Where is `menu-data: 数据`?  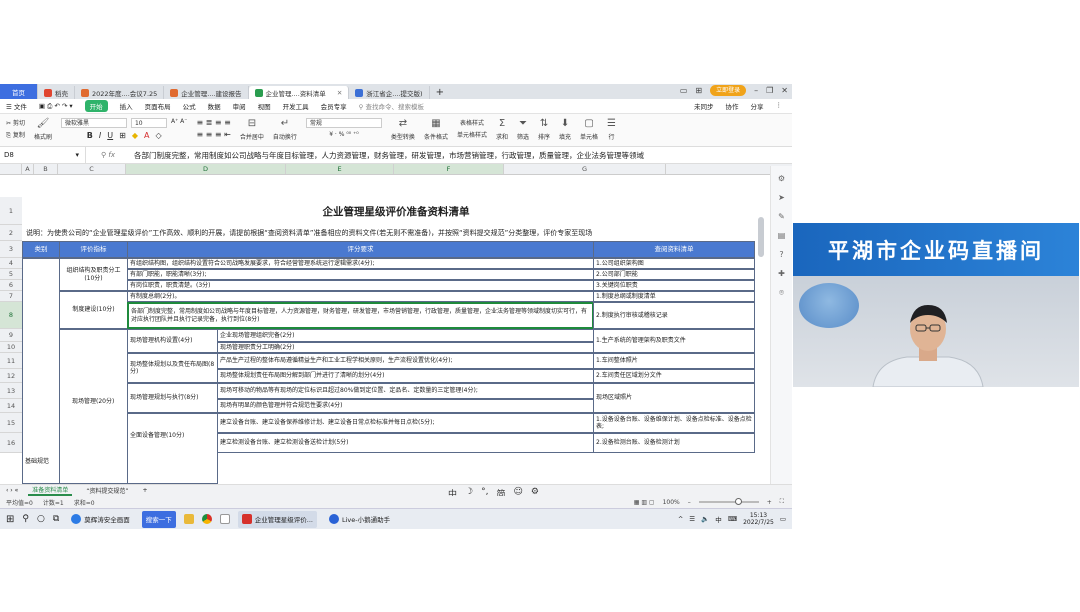
menu-data: 数据 is located at coordinates (214, 106).